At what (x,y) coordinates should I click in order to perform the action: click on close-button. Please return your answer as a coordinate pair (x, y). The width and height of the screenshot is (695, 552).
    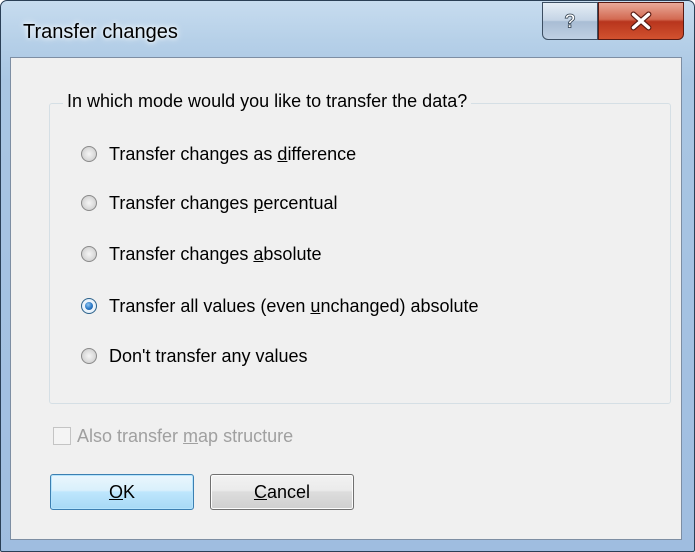
    Looking at the image, I should click on (641, 21).